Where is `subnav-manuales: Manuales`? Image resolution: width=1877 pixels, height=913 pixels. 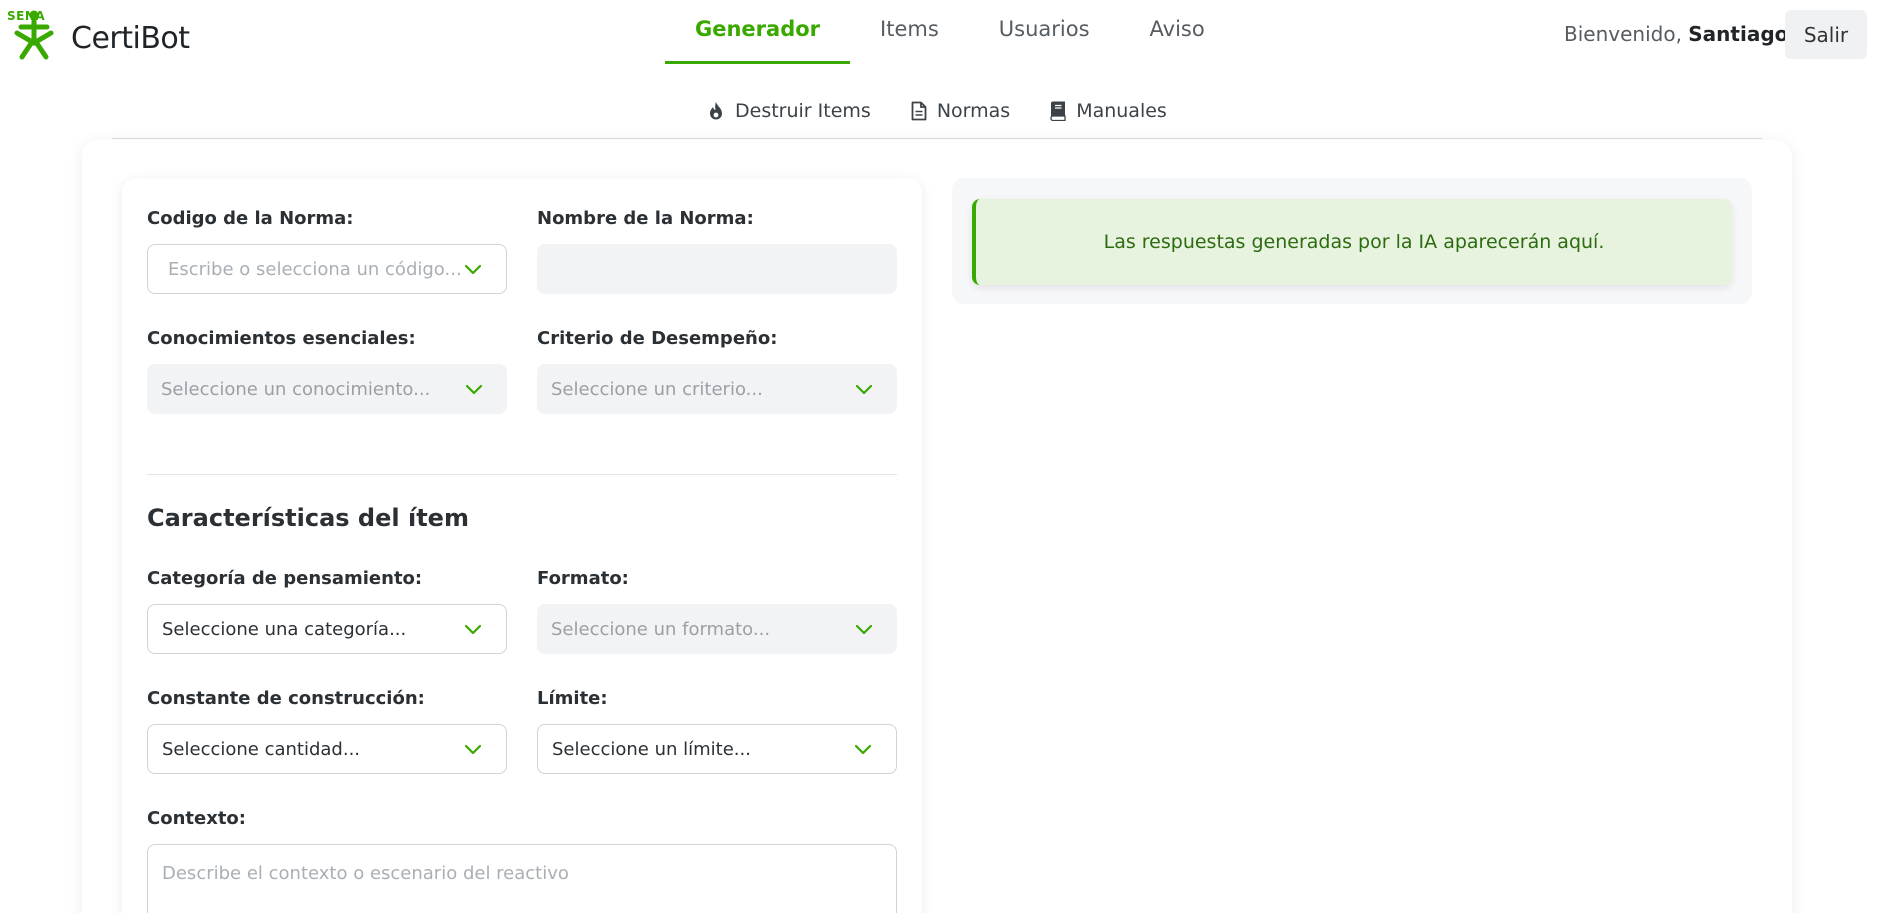 subnav-manuales: Manuales is located at coordinates (1108, 111).